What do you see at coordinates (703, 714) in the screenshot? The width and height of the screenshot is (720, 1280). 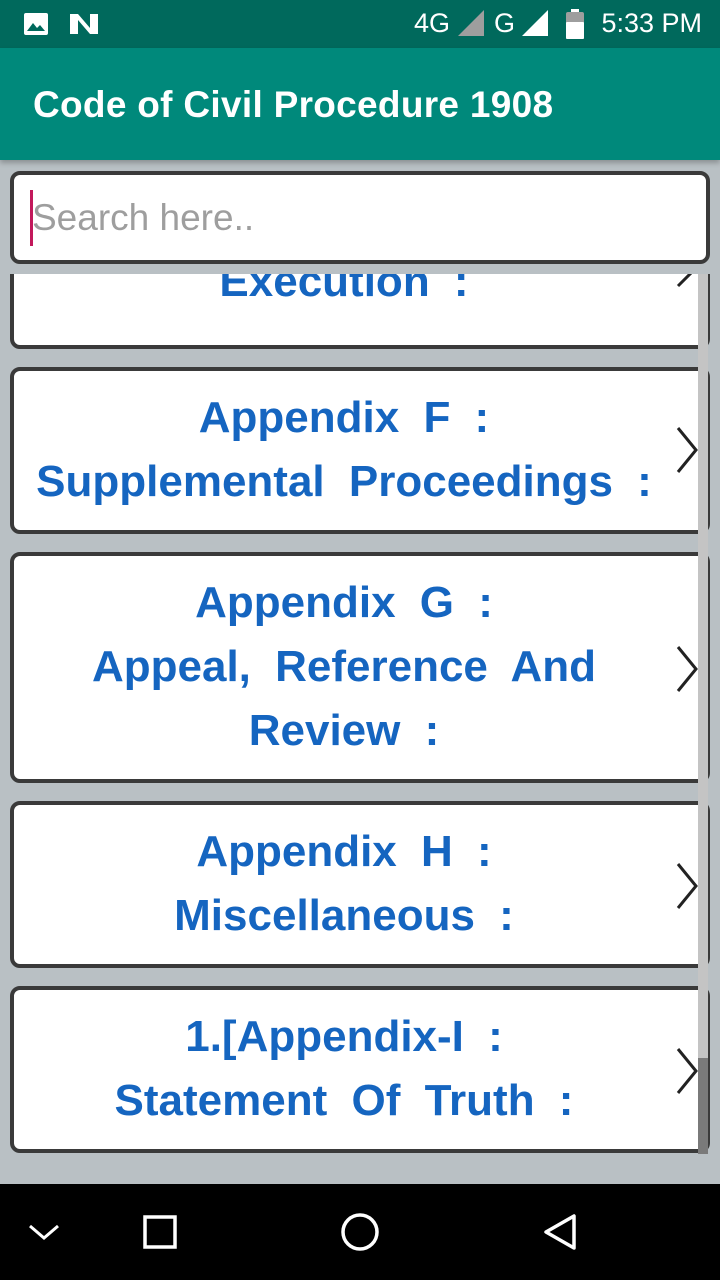 I see `scrollbar-track` at bounding box center [703, 714].